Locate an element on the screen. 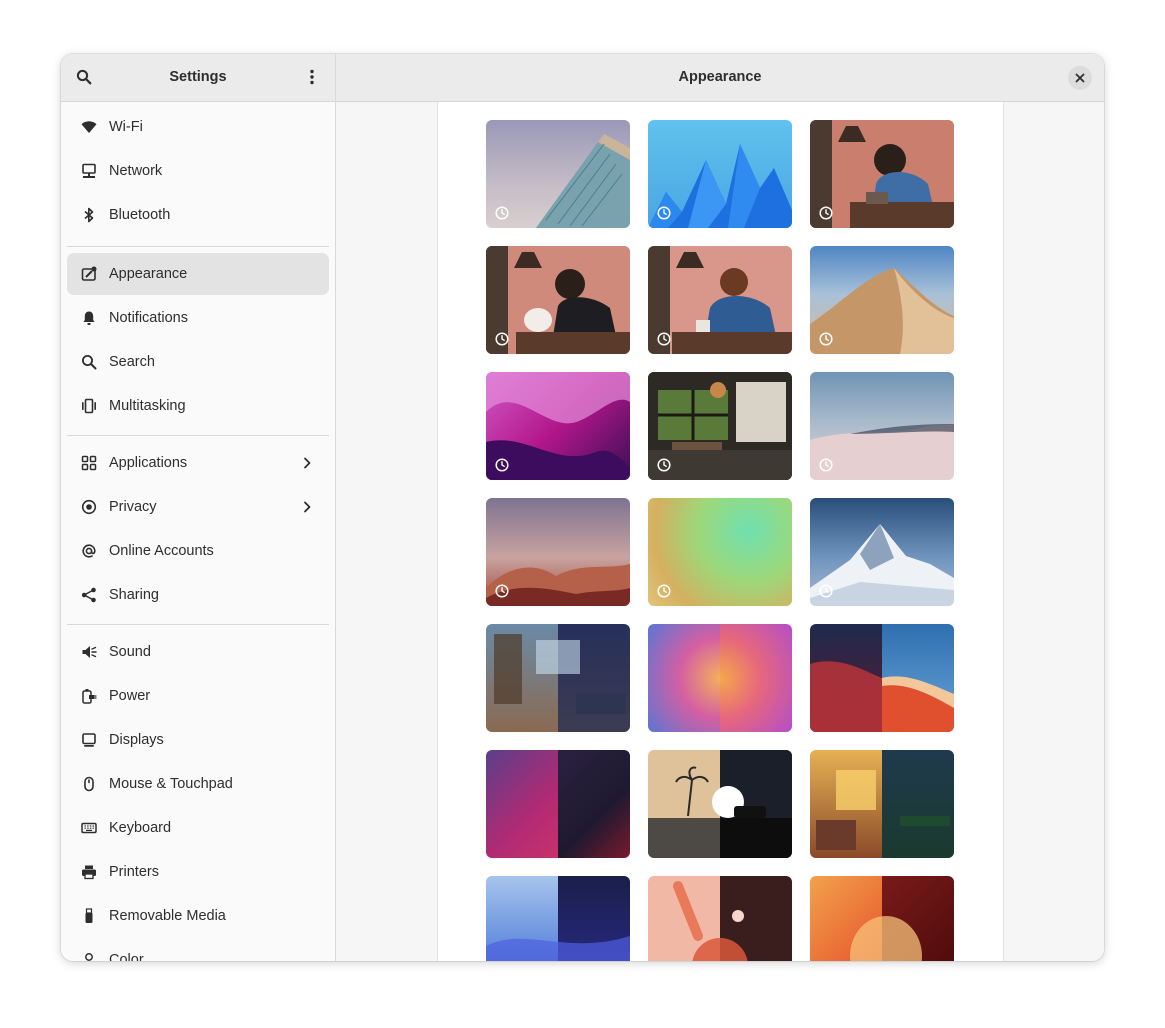  sidebar-item-mouse-touchpad: Mouse & Touchpad is located at coordinates (198, 784).